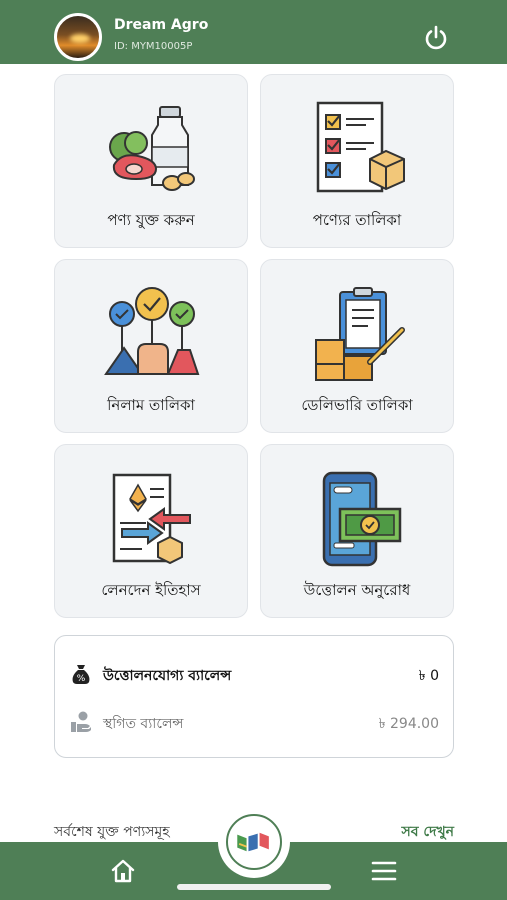 The width and height of the screenshot is (507, 900). Describe the element at coordinates (152, 331) in the screenshot. I see `auction-vote-icon` at that location.